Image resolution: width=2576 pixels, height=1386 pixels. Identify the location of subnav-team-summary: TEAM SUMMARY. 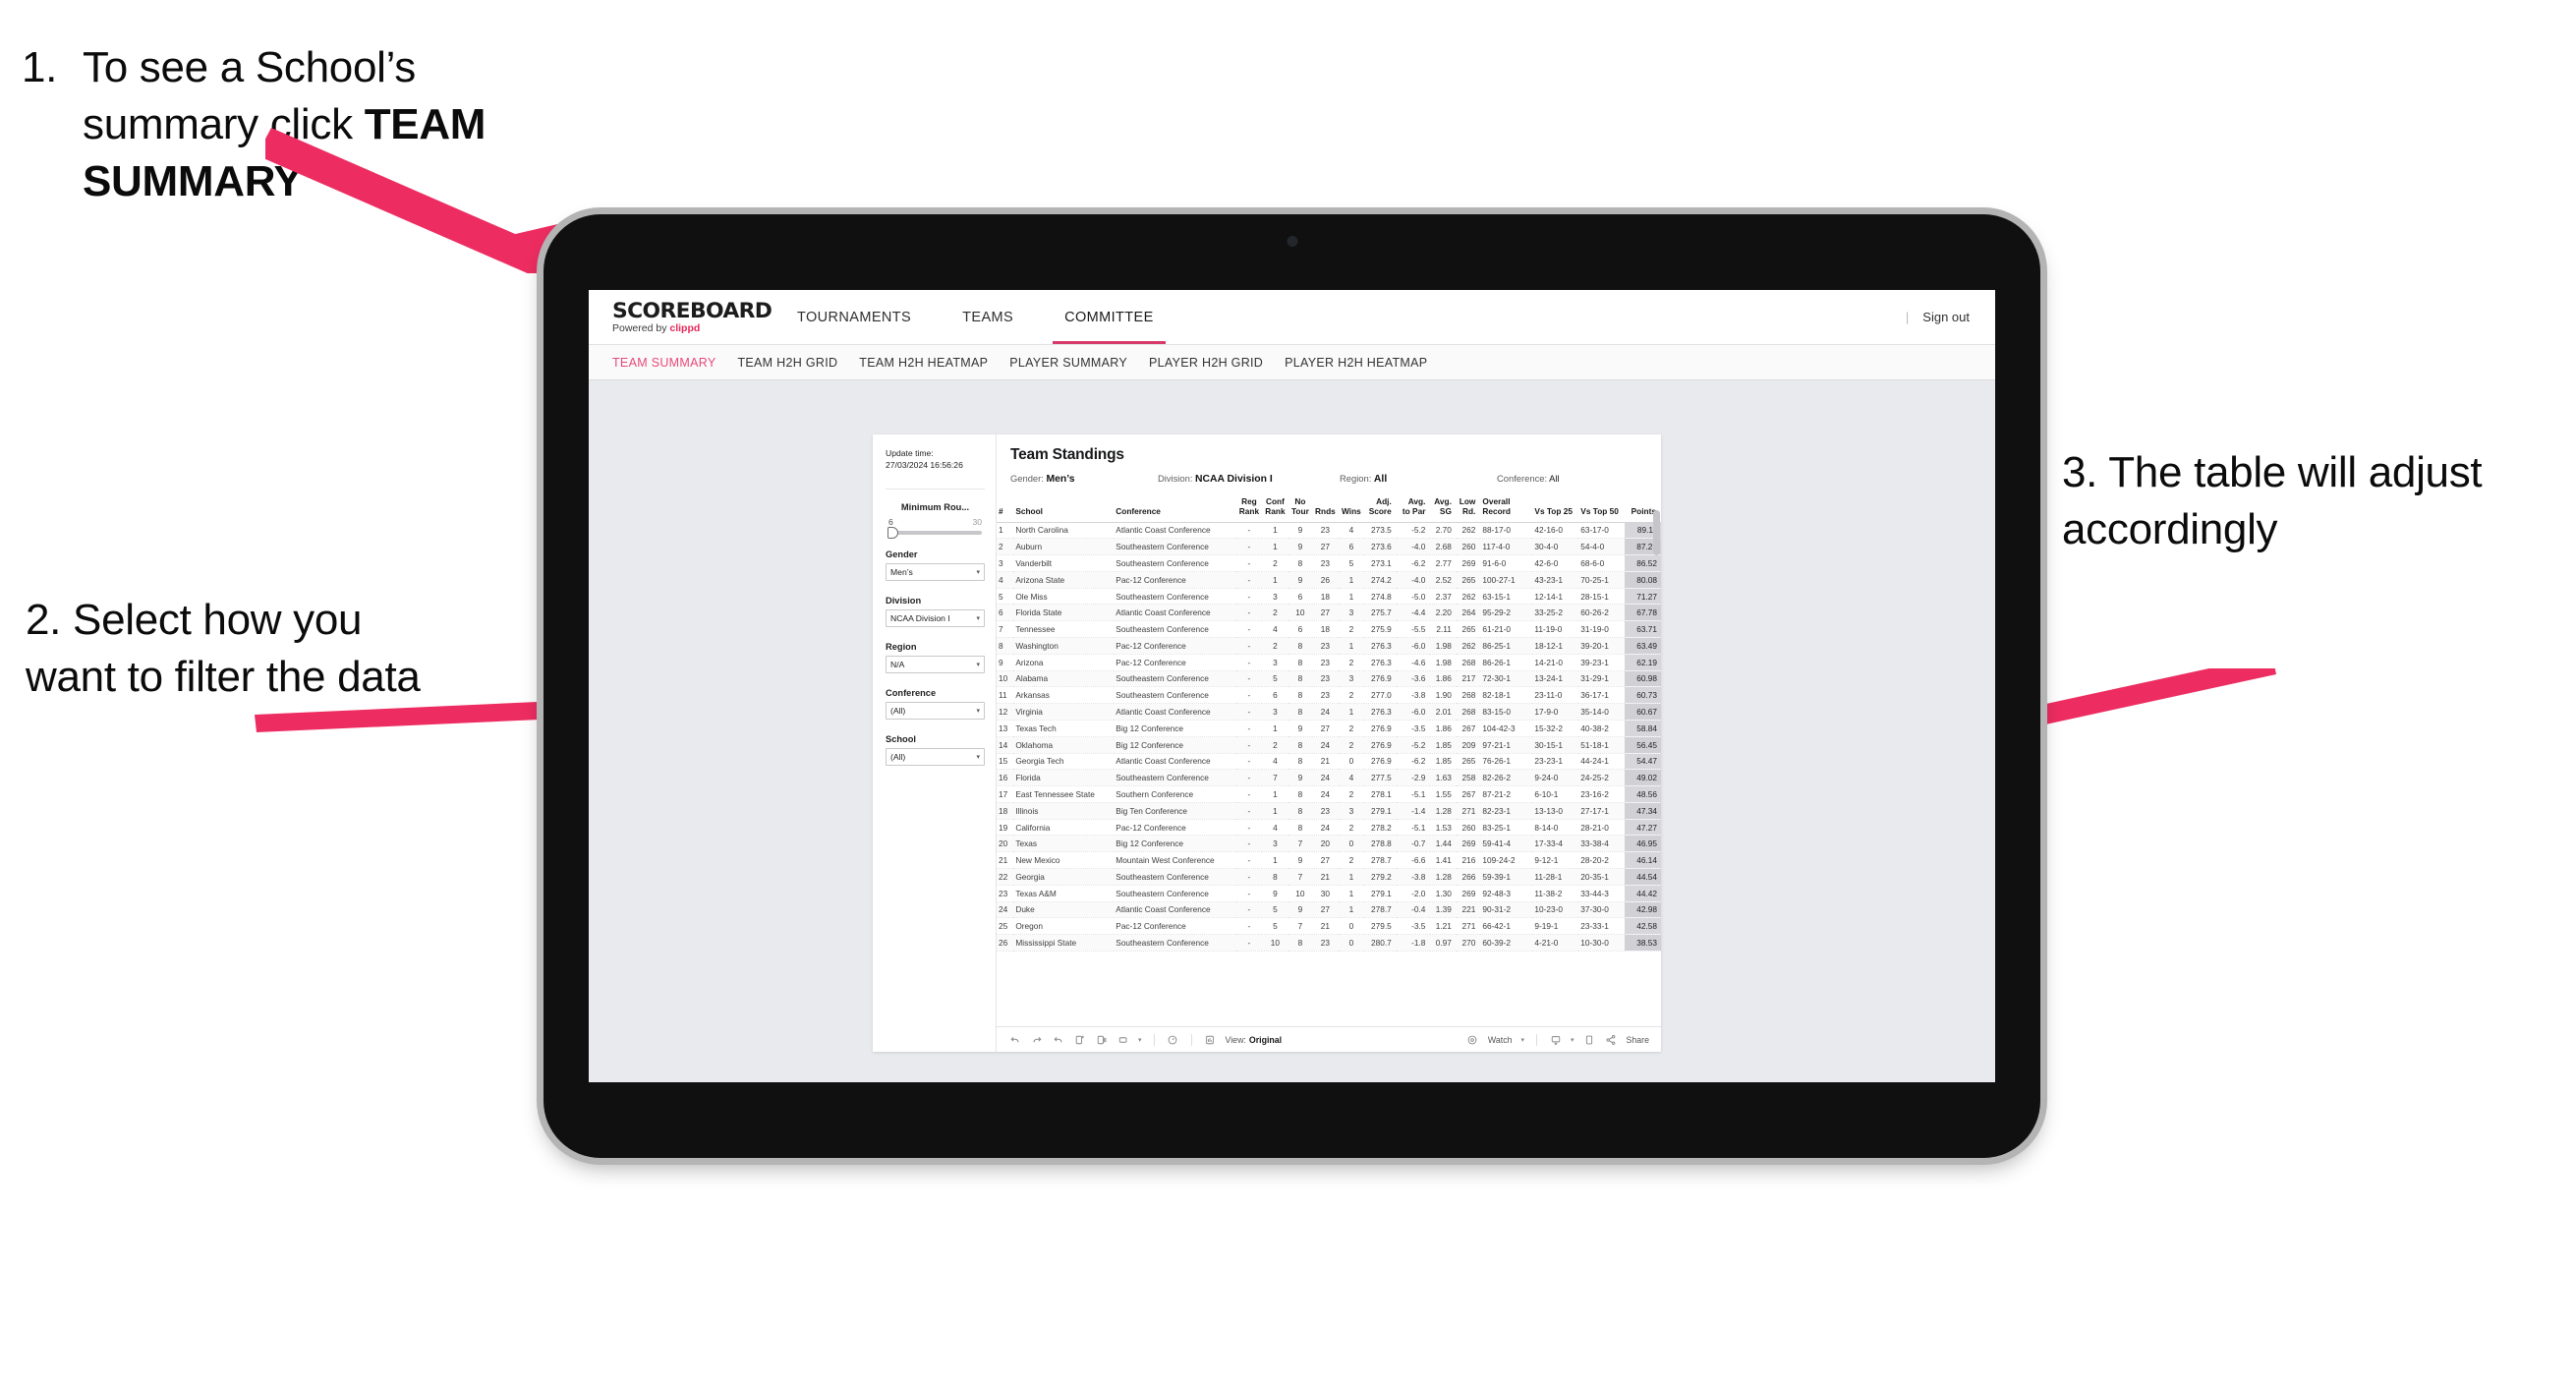
(675, 363).